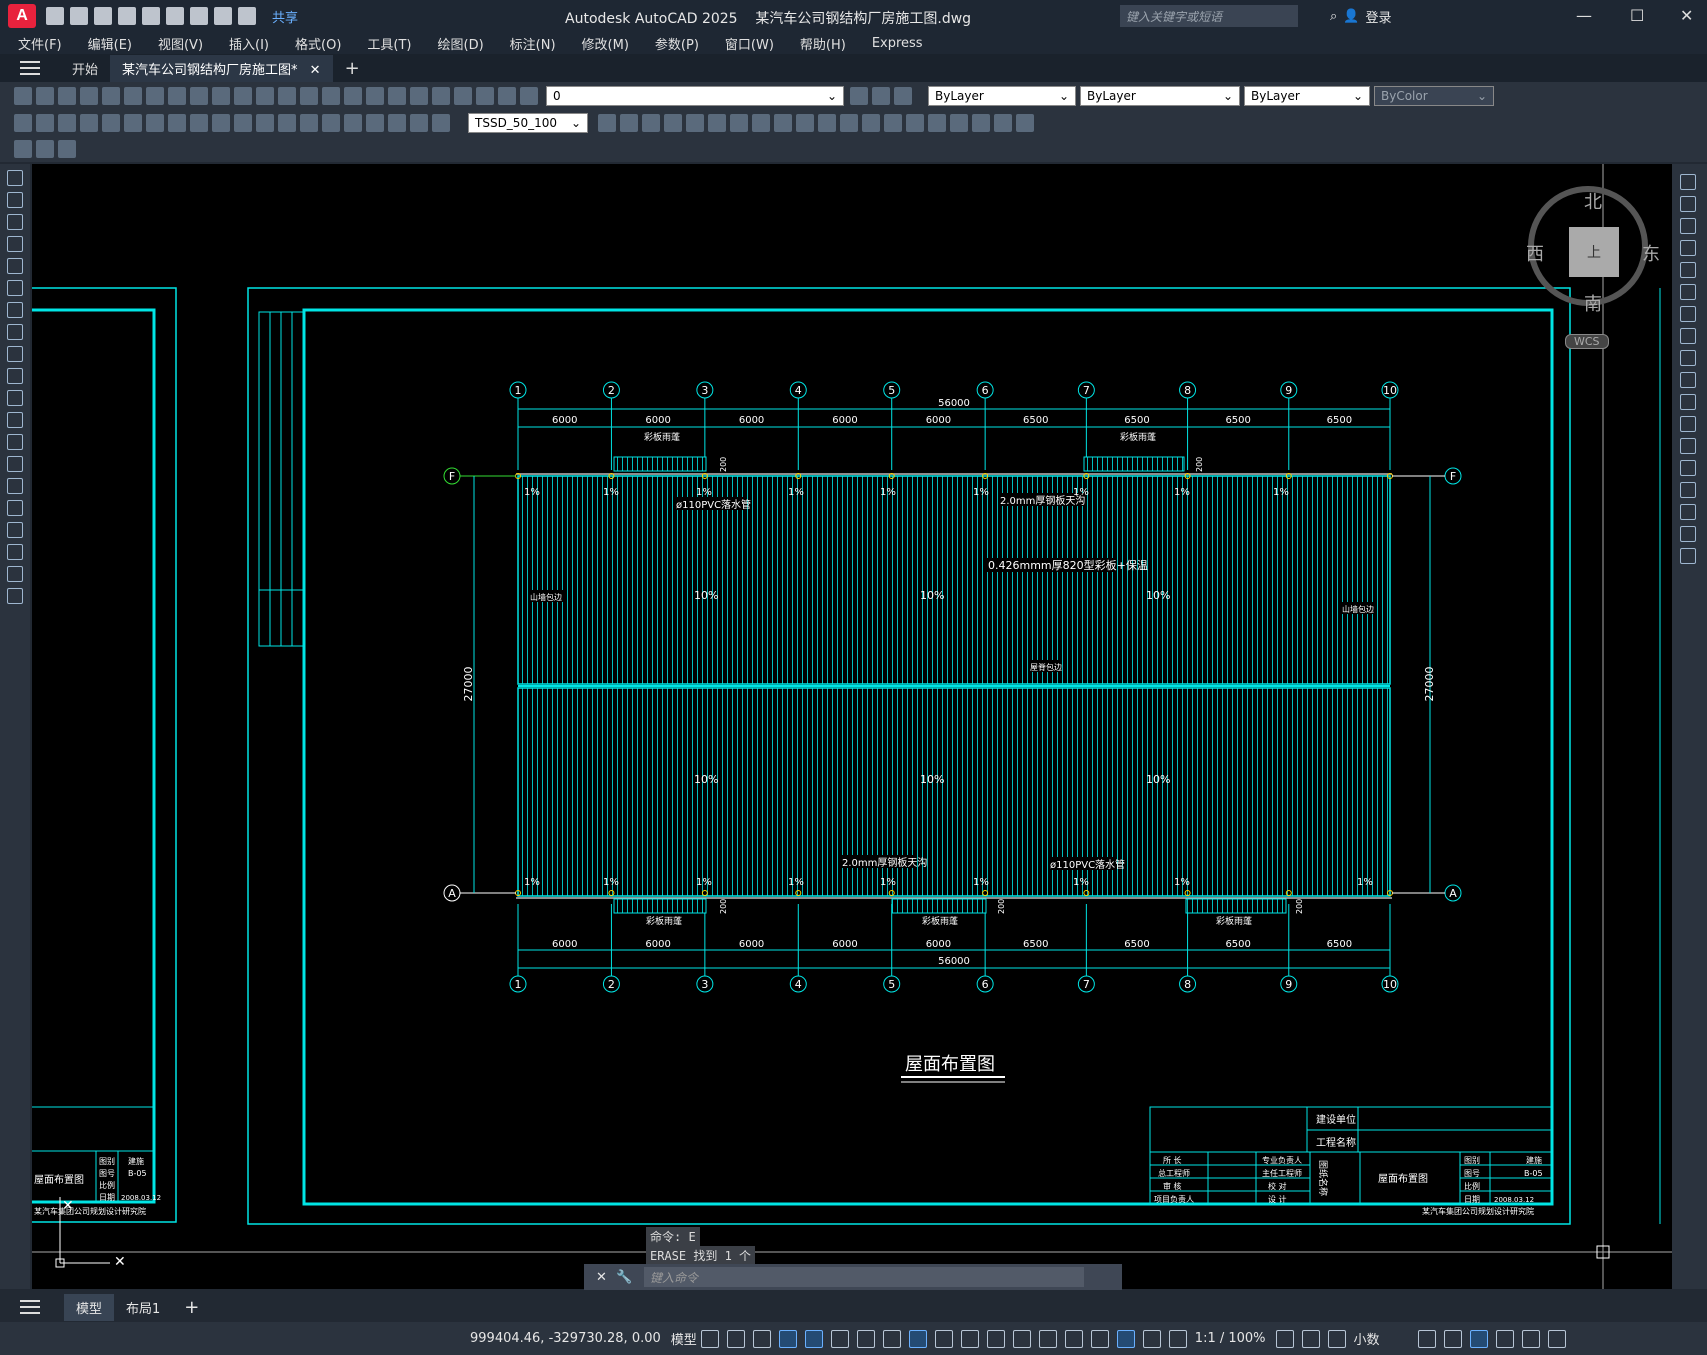 This screenshot has height=1355, width=1707. I want to click on viewcube-east: 东, so click(1651, 253).